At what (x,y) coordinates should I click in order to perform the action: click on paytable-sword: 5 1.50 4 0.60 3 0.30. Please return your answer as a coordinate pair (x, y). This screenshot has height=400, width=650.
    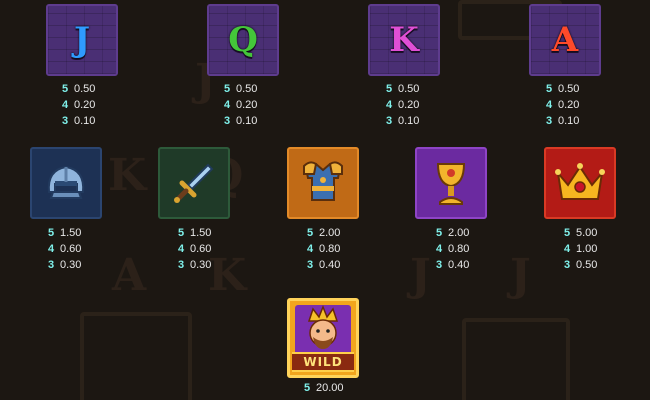
    Looking at the image, I should click on (194, 249).